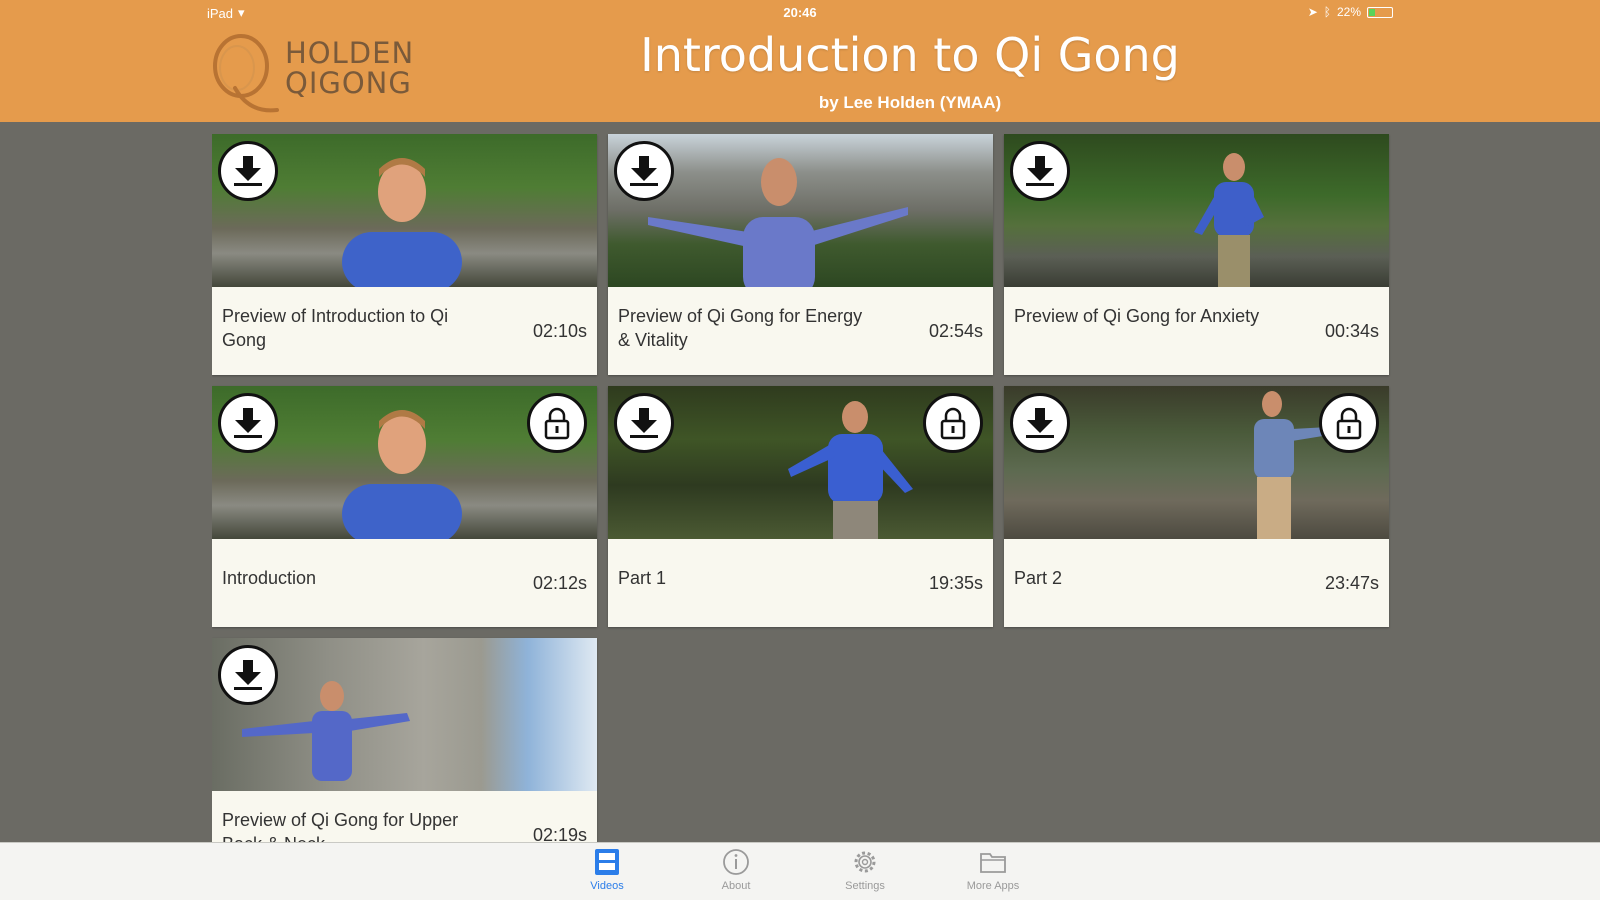 This screenshot has width=1600, height=900. Describe the element at coordinates (1137, 316) in the screenshot. I see `video-title: Preview of Qi Gong for Anxiety` at that location.